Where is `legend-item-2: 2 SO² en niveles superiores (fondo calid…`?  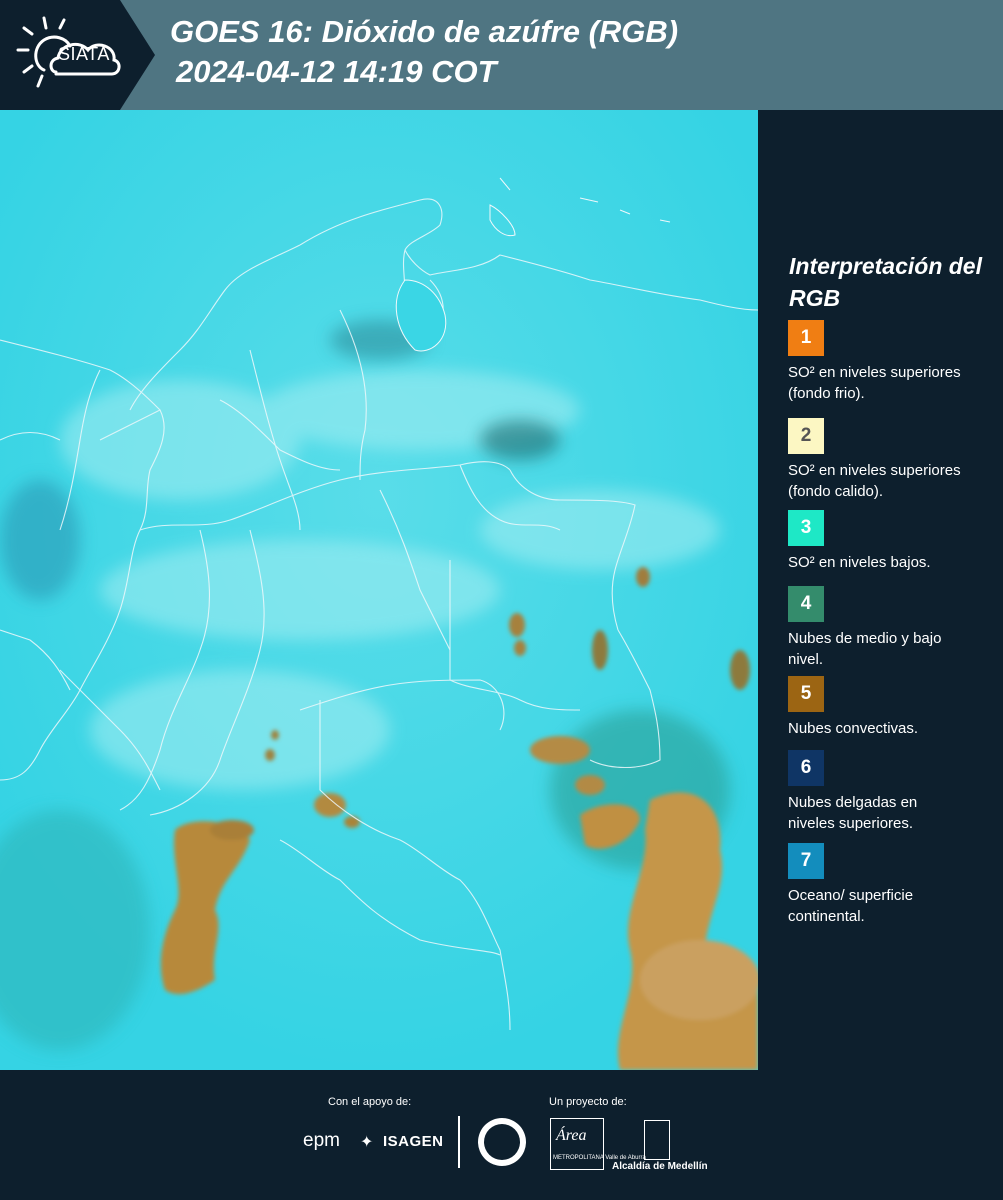 legend-item-2: 2 SO² en niveles superiores (fondo calid… is located at coordinates (888, 460).